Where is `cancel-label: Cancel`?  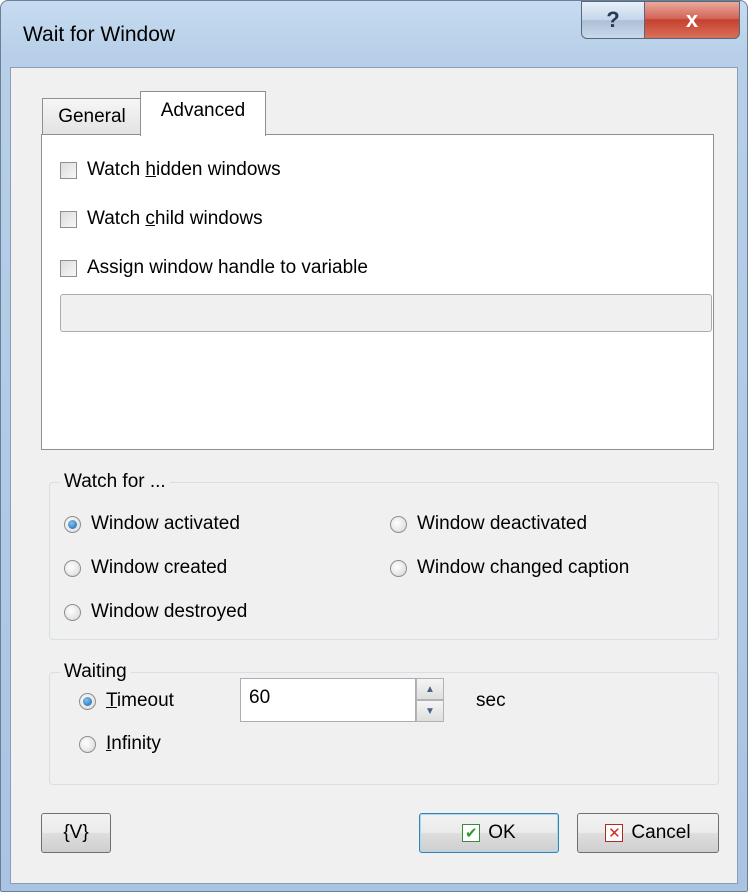
cancel-label: Cancel is located at coordinates (661, 832).